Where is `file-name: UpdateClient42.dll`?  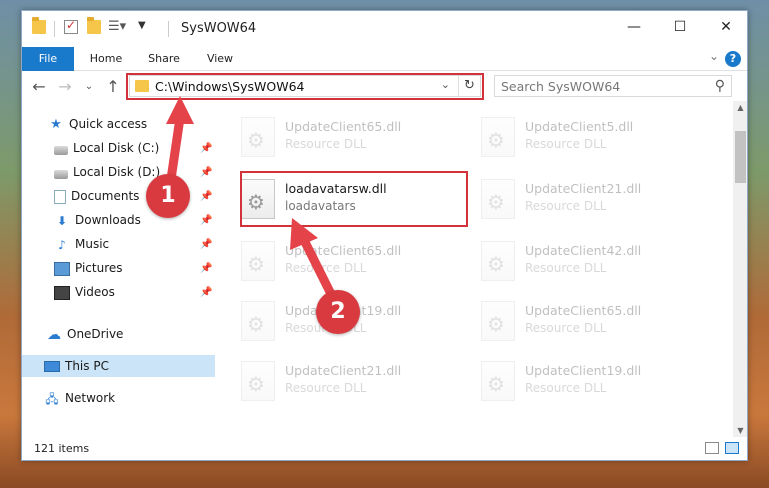
file-name: UpdateClient42.dll is located at coordinates (583, 250).